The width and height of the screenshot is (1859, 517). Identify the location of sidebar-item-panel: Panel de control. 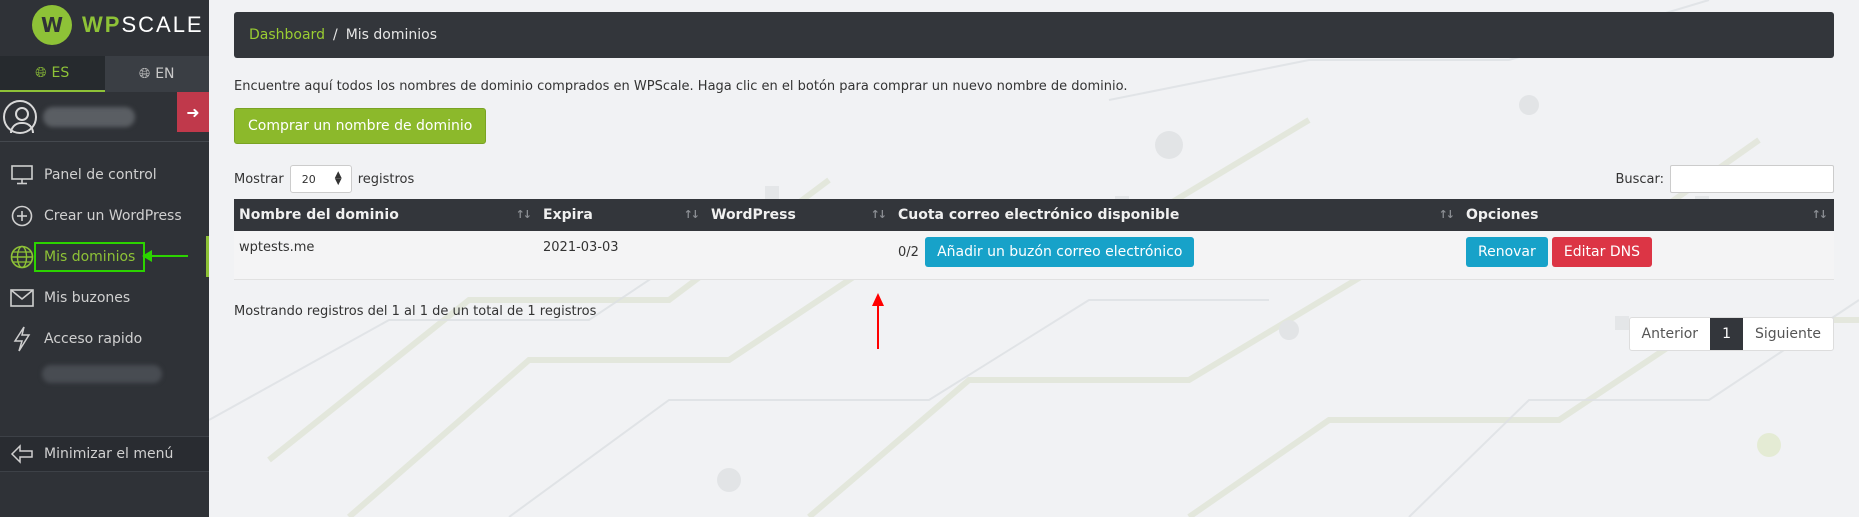
(104, 174).